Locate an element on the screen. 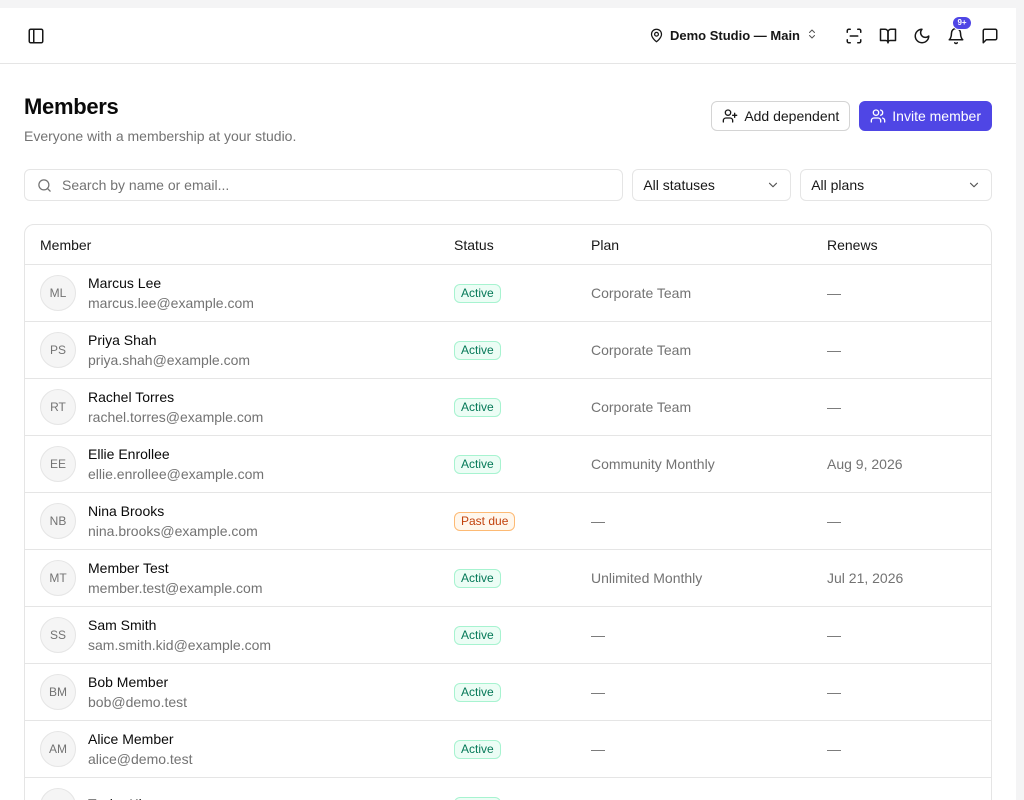  search-box is located at coordinates (324, 185).